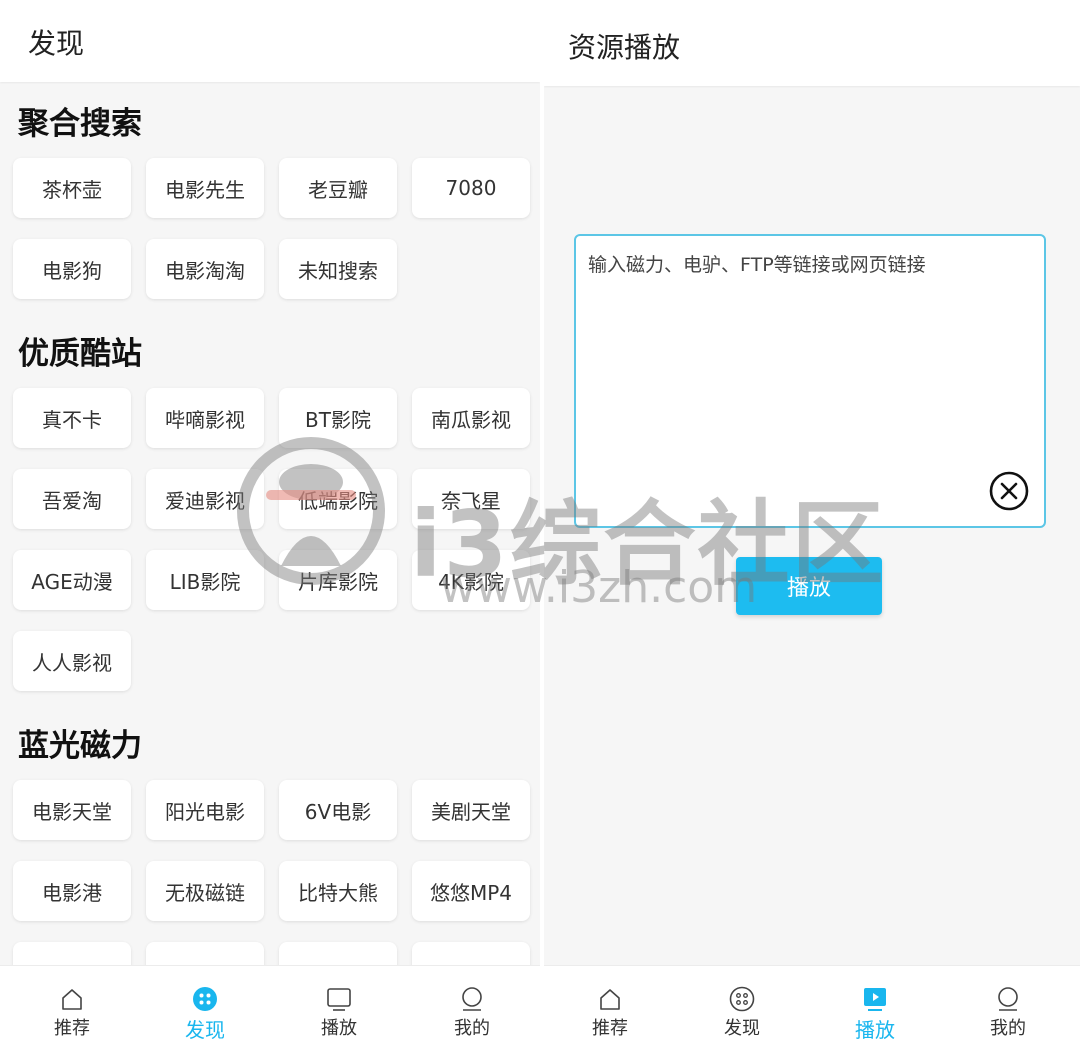 This screenshot has width=1080, height=1051. I want to click on site-chip: 吾爱淘, so click(72, 499).